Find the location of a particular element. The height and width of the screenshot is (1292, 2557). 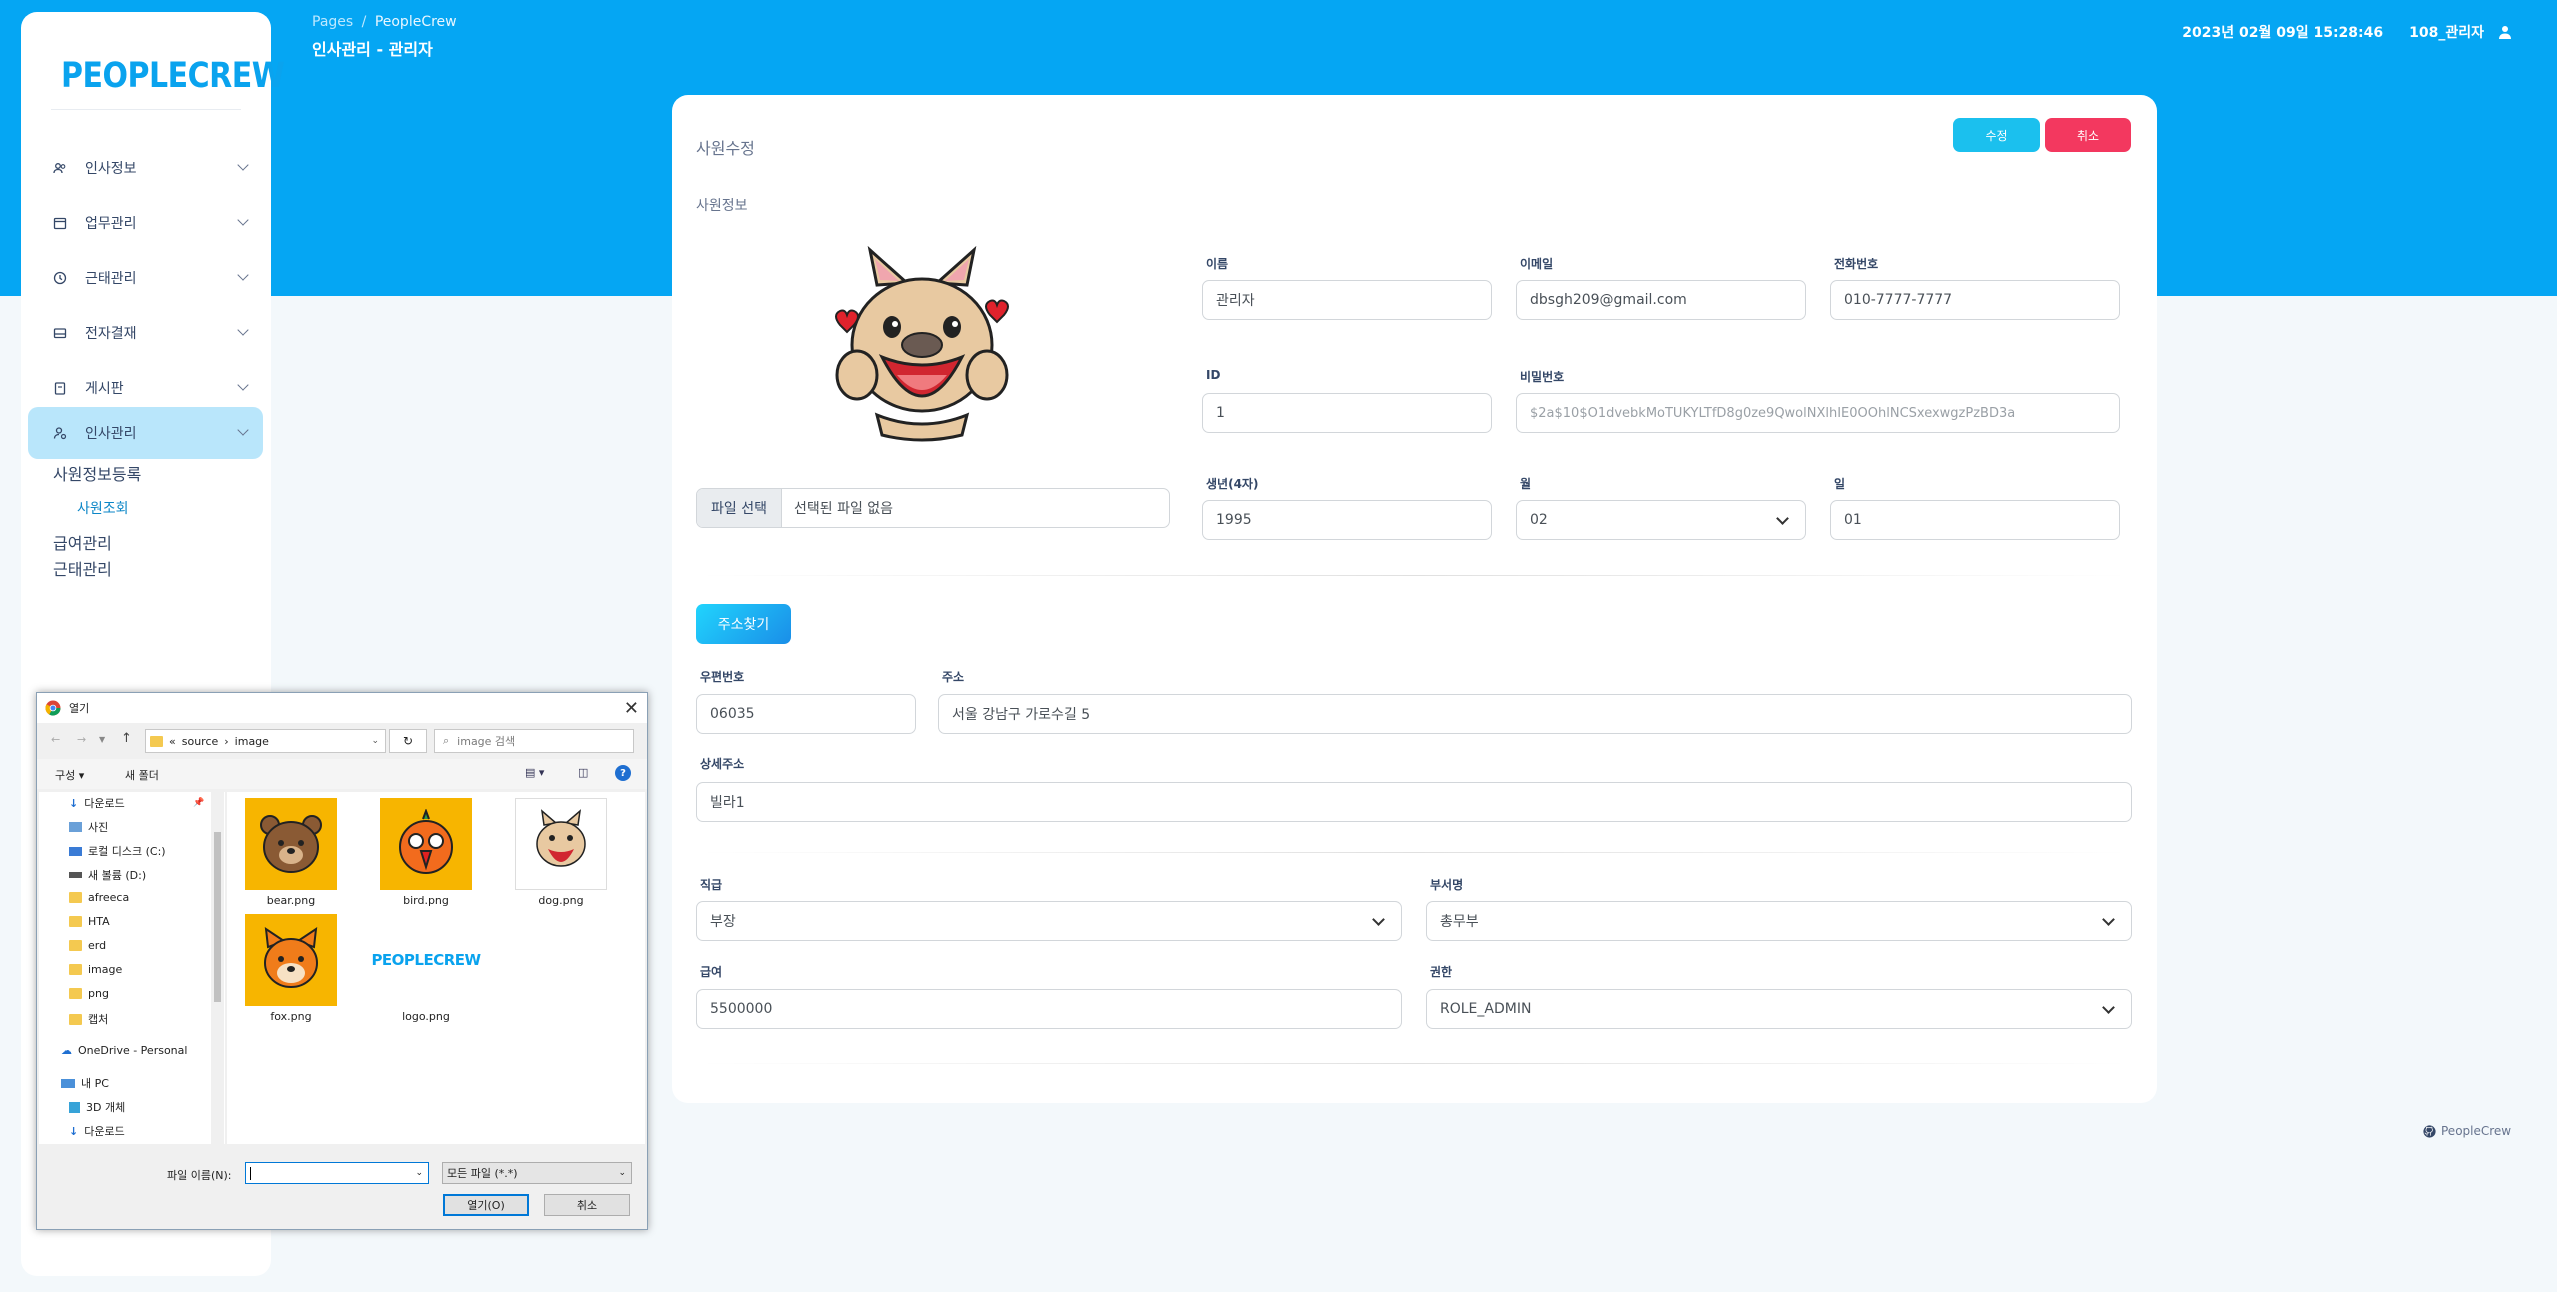

sublink-attendance: 근태관리 is located at coordinates (82, 568).